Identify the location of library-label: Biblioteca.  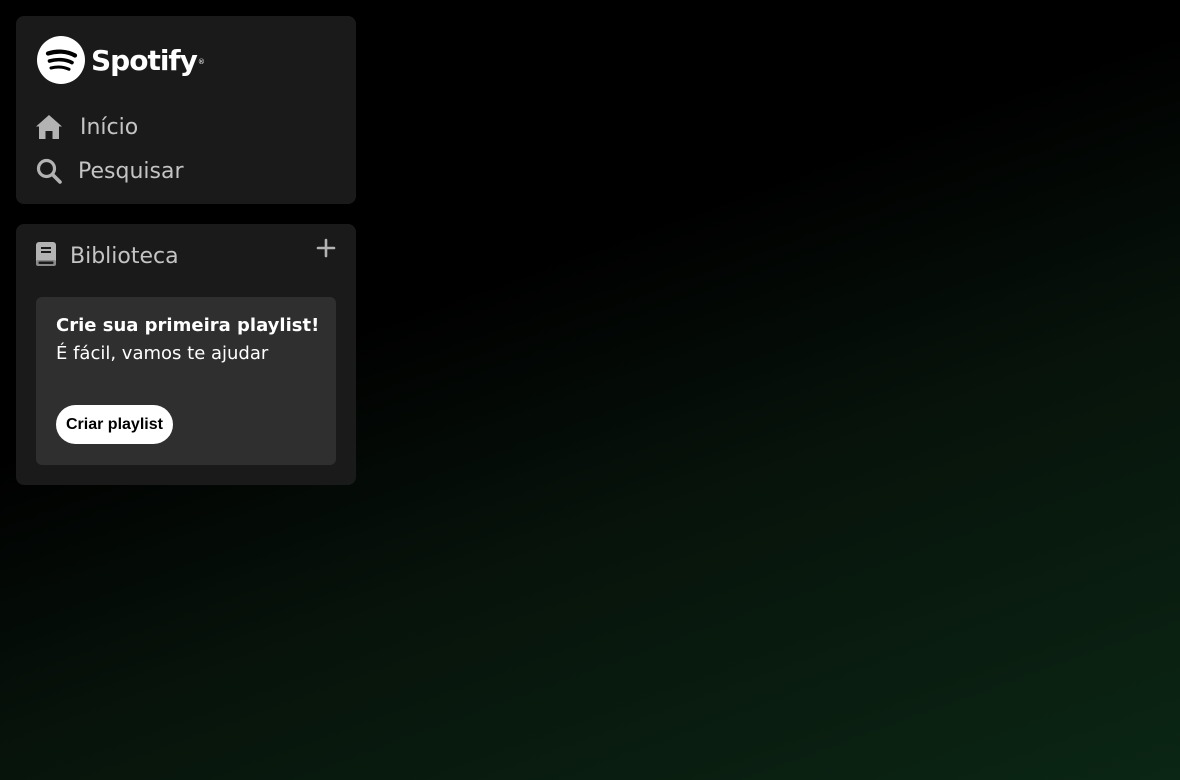
(124, 256).